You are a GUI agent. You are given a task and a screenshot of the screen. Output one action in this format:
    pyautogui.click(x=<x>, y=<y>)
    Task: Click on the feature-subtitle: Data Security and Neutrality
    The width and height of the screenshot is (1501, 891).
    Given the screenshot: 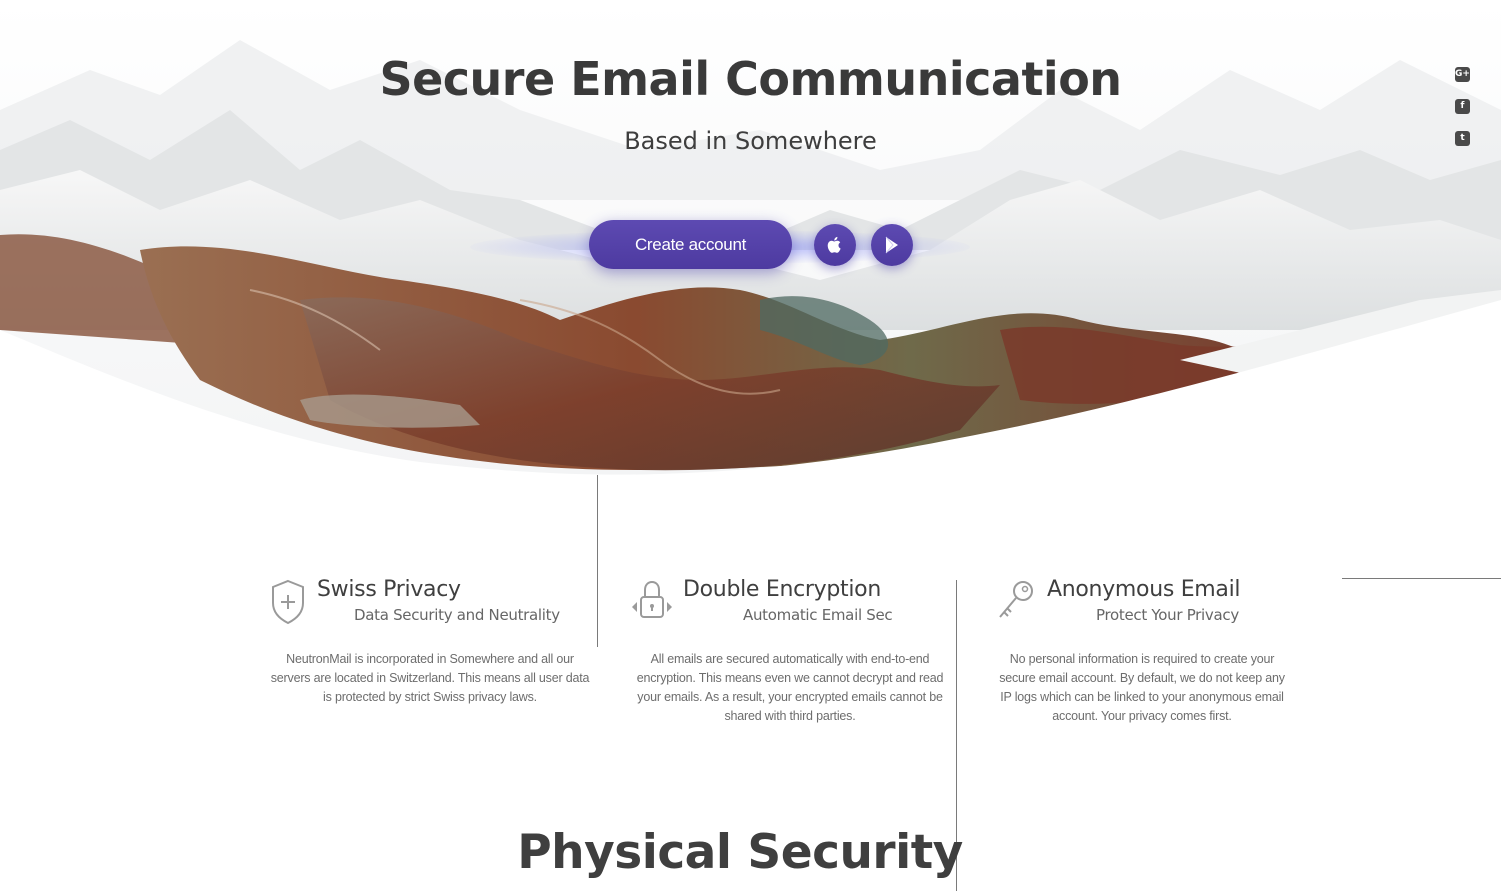 What is the action you would take?
    pyautogui.click(x=457, y=615)
    